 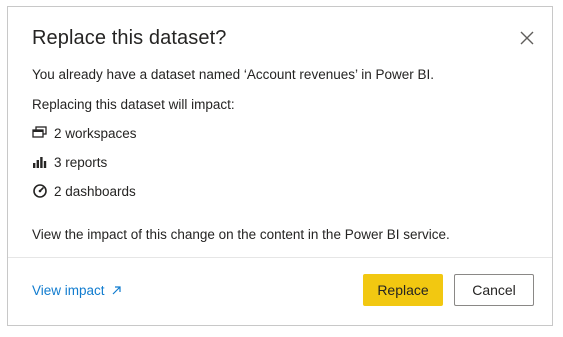 What do you see at coordinates (116, 290) in the screenshot?
I see `external-link-icon` at bounding box center [116, 290].